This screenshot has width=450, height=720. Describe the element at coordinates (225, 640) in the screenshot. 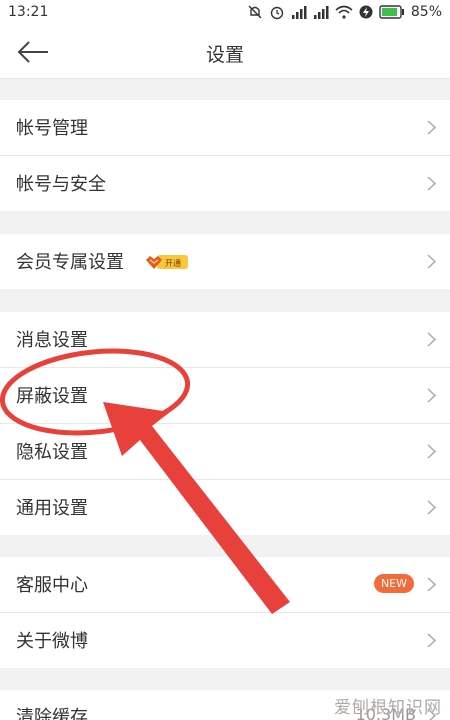

I see `settings-item-about: 关于微博` at that location.